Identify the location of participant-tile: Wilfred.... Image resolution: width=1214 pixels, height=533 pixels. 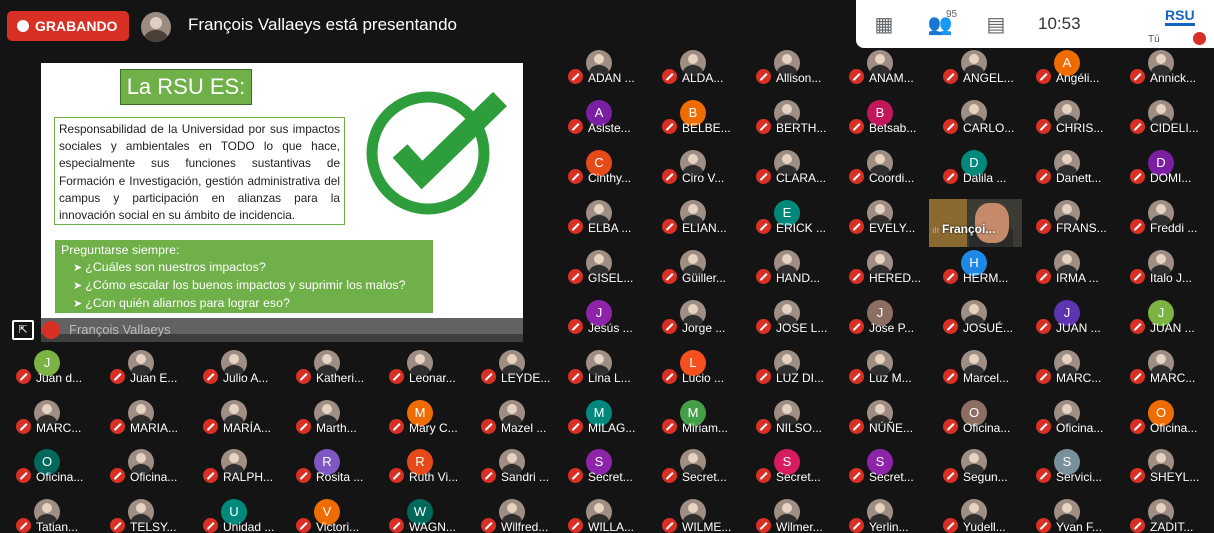
(521, 515).